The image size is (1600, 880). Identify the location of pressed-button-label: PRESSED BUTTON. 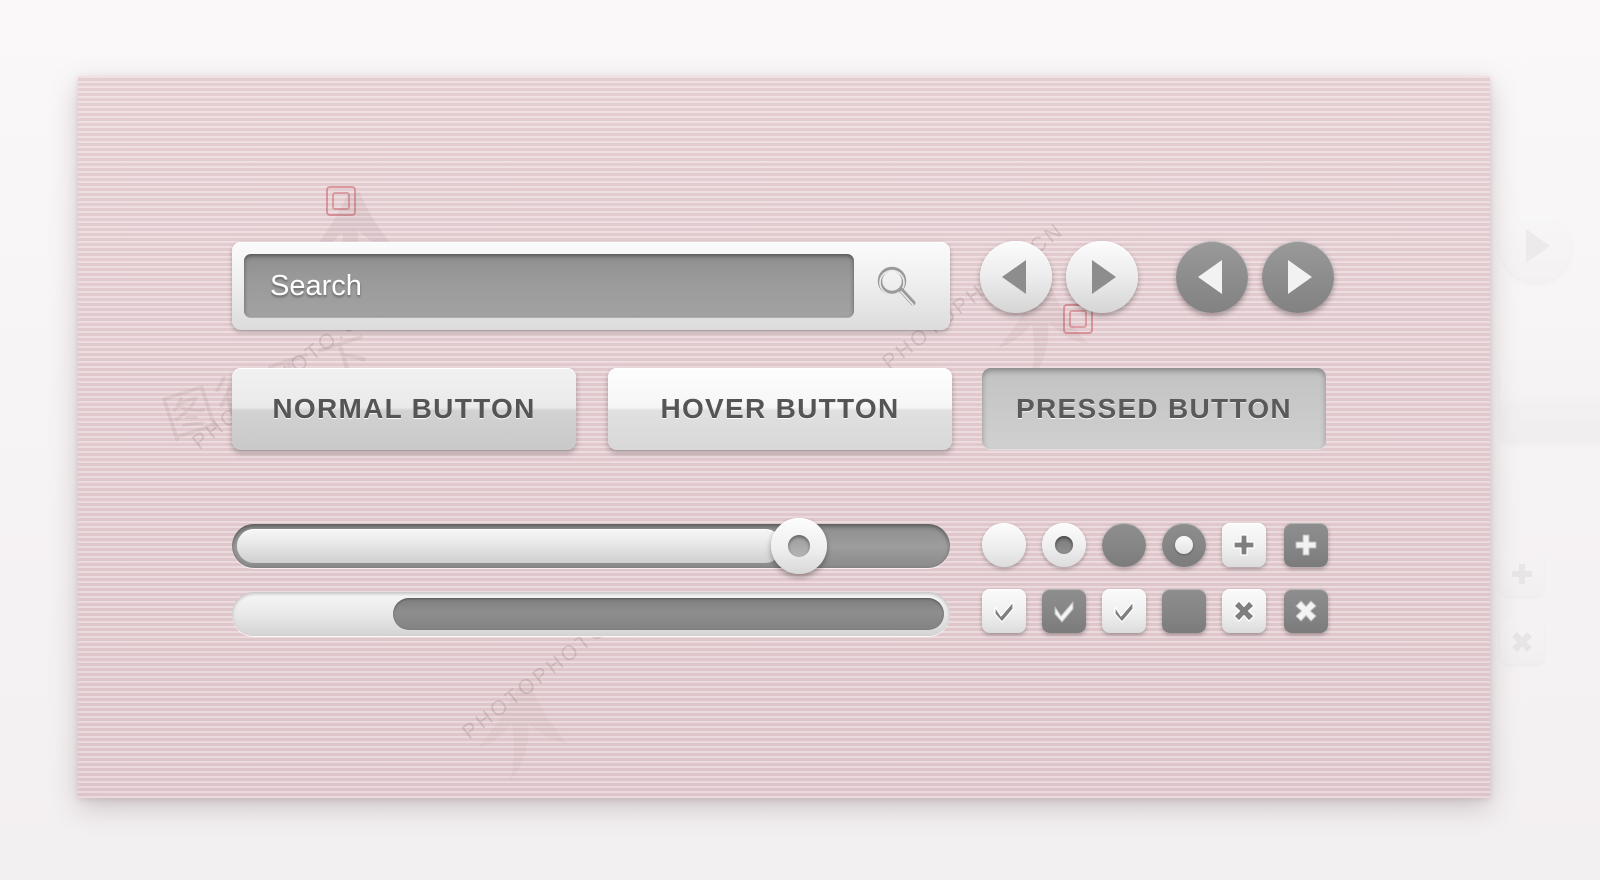
(1154, 408).